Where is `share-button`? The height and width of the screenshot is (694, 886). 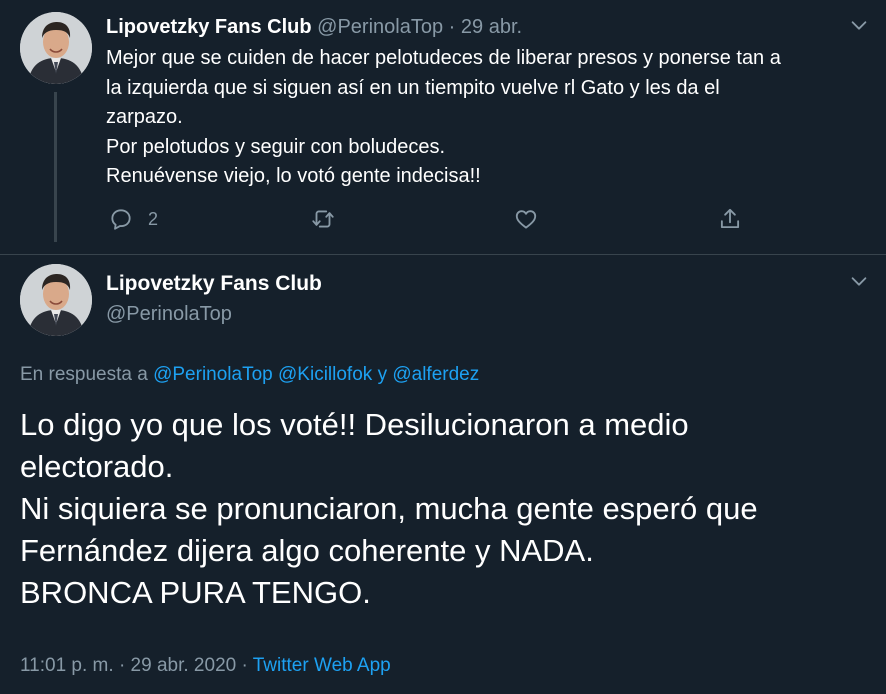 share-button is located at coordinates (730, 219).